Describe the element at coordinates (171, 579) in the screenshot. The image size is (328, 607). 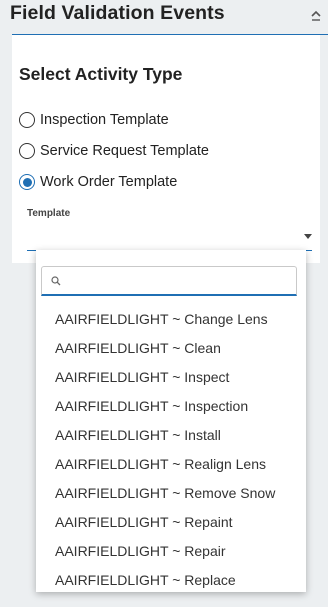
I see `dropdown-option: AAIRFIELDLIGHT ~ Replace` at that location.